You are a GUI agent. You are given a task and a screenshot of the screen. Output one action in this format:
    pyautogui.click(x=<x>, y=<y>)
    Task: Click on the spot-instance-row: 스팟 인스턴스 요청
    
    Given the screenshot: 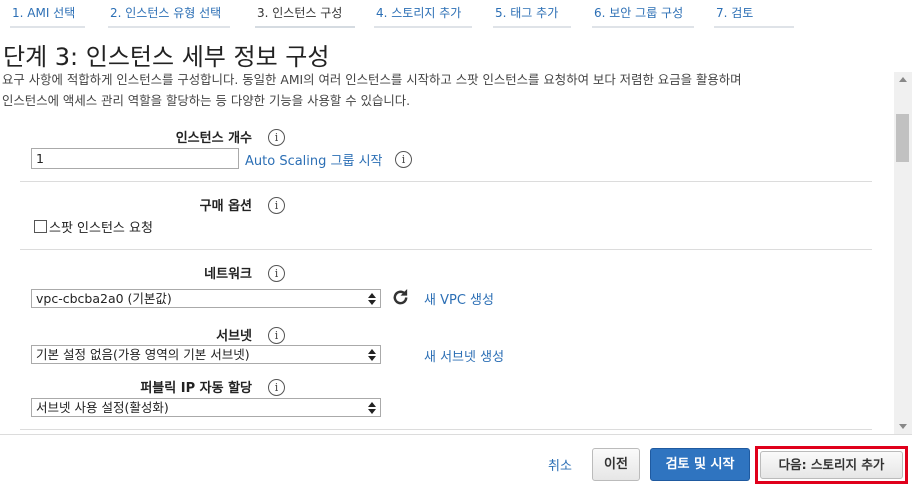 What is the action you would take?
    pyautogui.click(x=93, y=226)
    